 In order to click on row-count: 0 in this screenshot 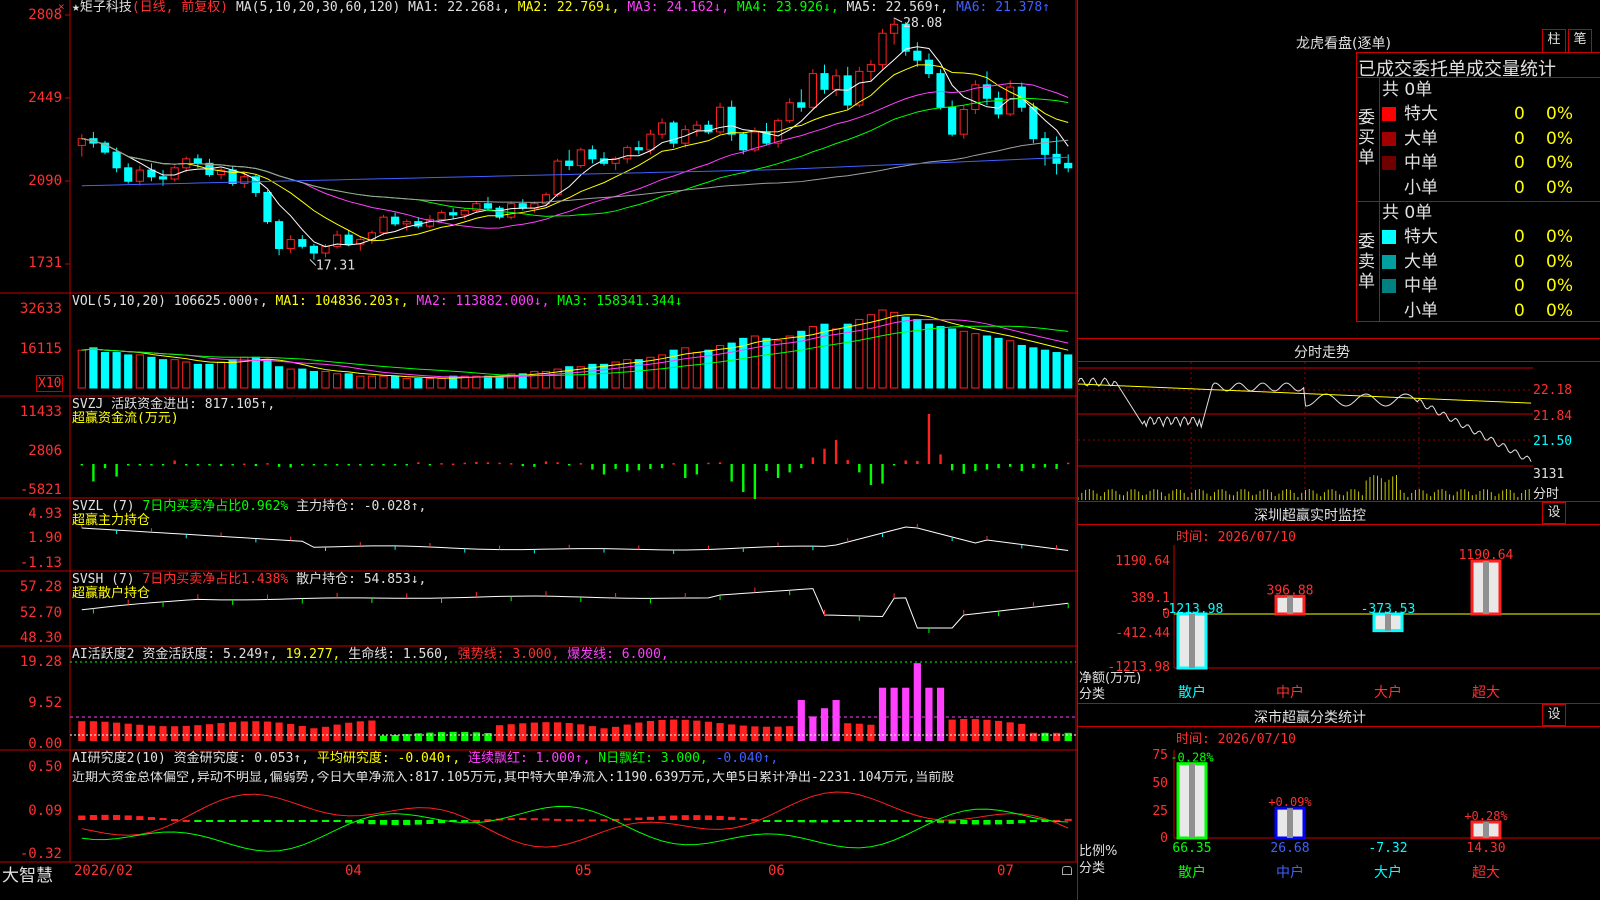, I will do `click(1519, 187)`.